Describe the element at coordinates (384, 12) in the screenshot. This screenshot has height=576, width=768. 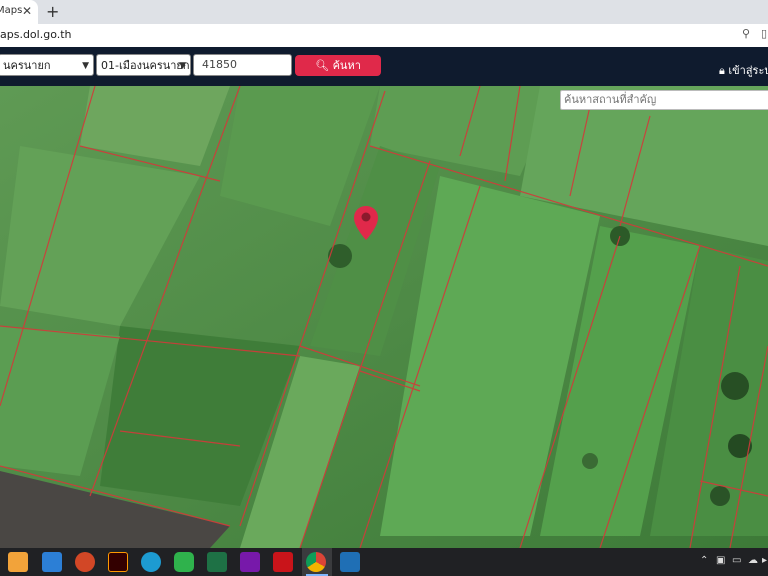
I see `tab-strip: Maps ✕ +` at that location.